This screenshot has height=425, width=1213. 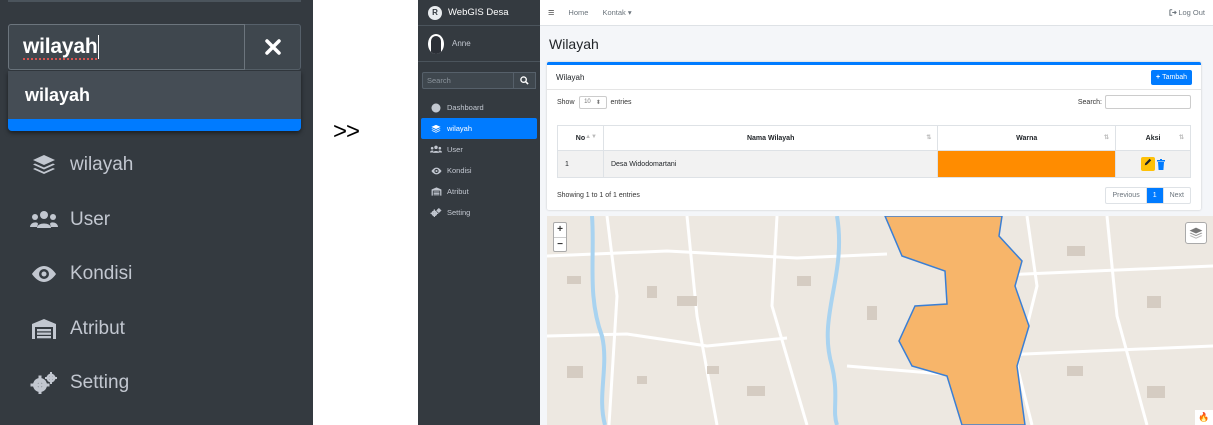 I want to click on divider, so click(x=154, y=1).